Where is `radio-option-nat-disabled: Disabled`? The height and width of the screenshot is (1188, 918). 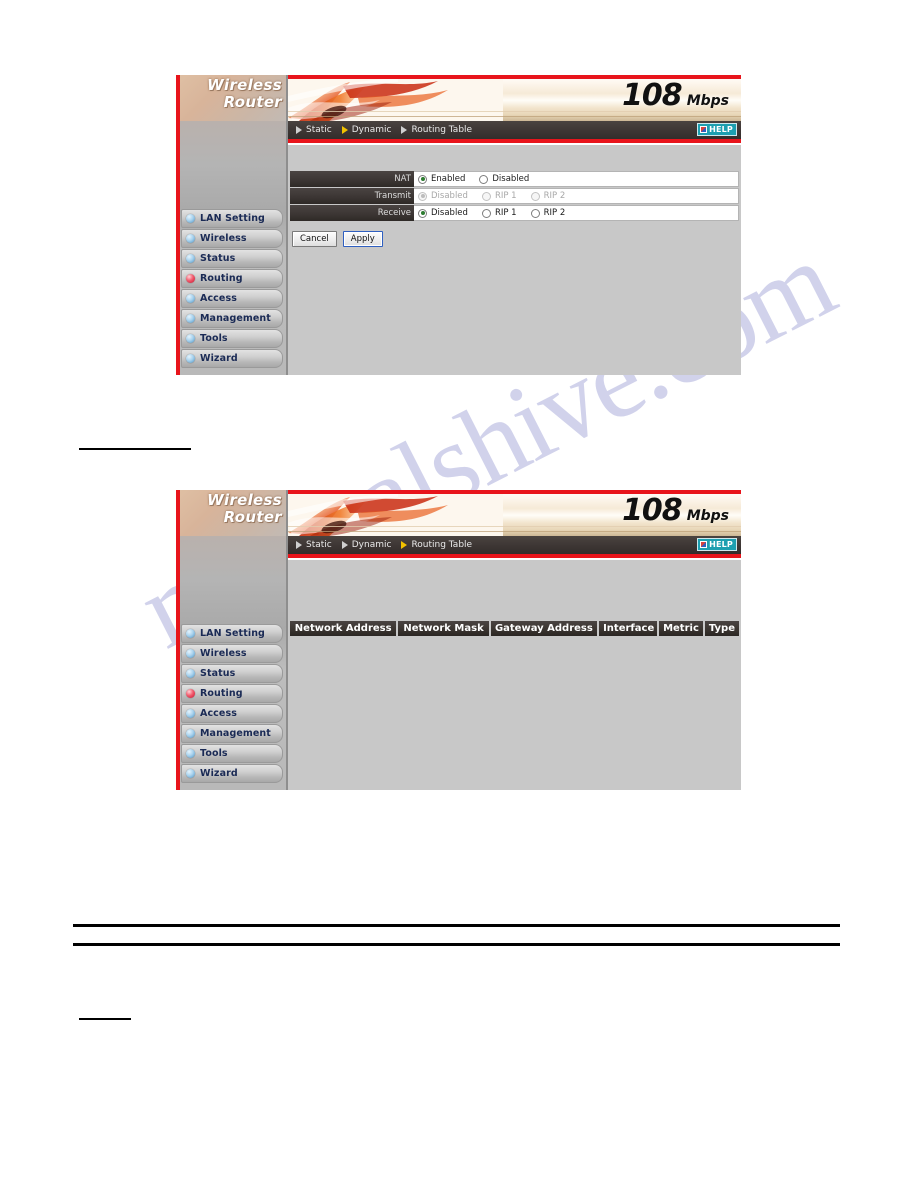 radio-option-nat-disabled: Disabled is located at coordinates (504, 179).